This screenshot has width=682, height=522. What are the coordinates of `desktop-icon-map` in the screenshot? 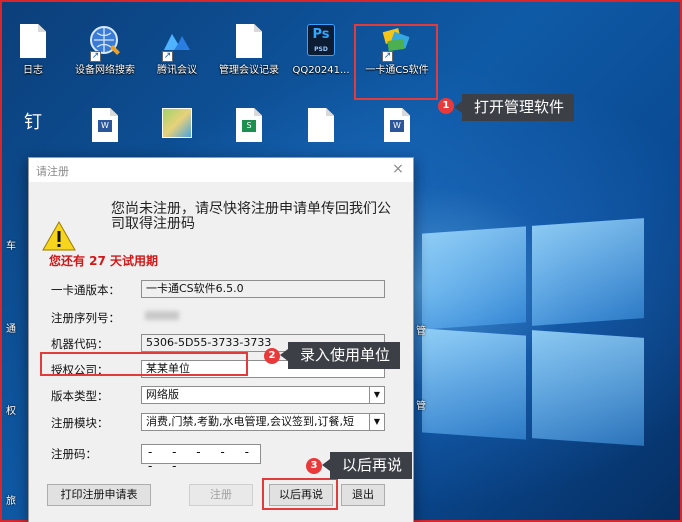 It's located at (177, 128).